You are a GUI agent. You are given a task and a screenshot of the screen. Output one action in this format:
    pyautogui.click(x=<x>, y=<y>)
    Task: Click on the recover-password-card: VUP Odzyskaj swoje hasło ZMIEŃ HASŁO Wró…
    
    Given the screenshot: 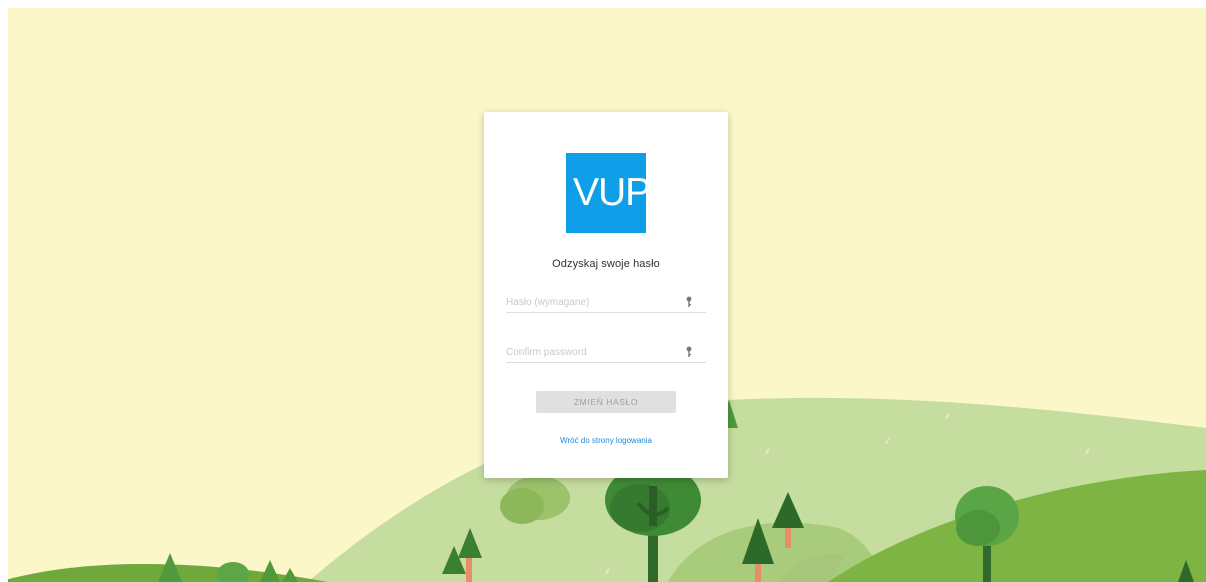 What is the action you would take?
    pyautogui.click(x=606, y=295)
    